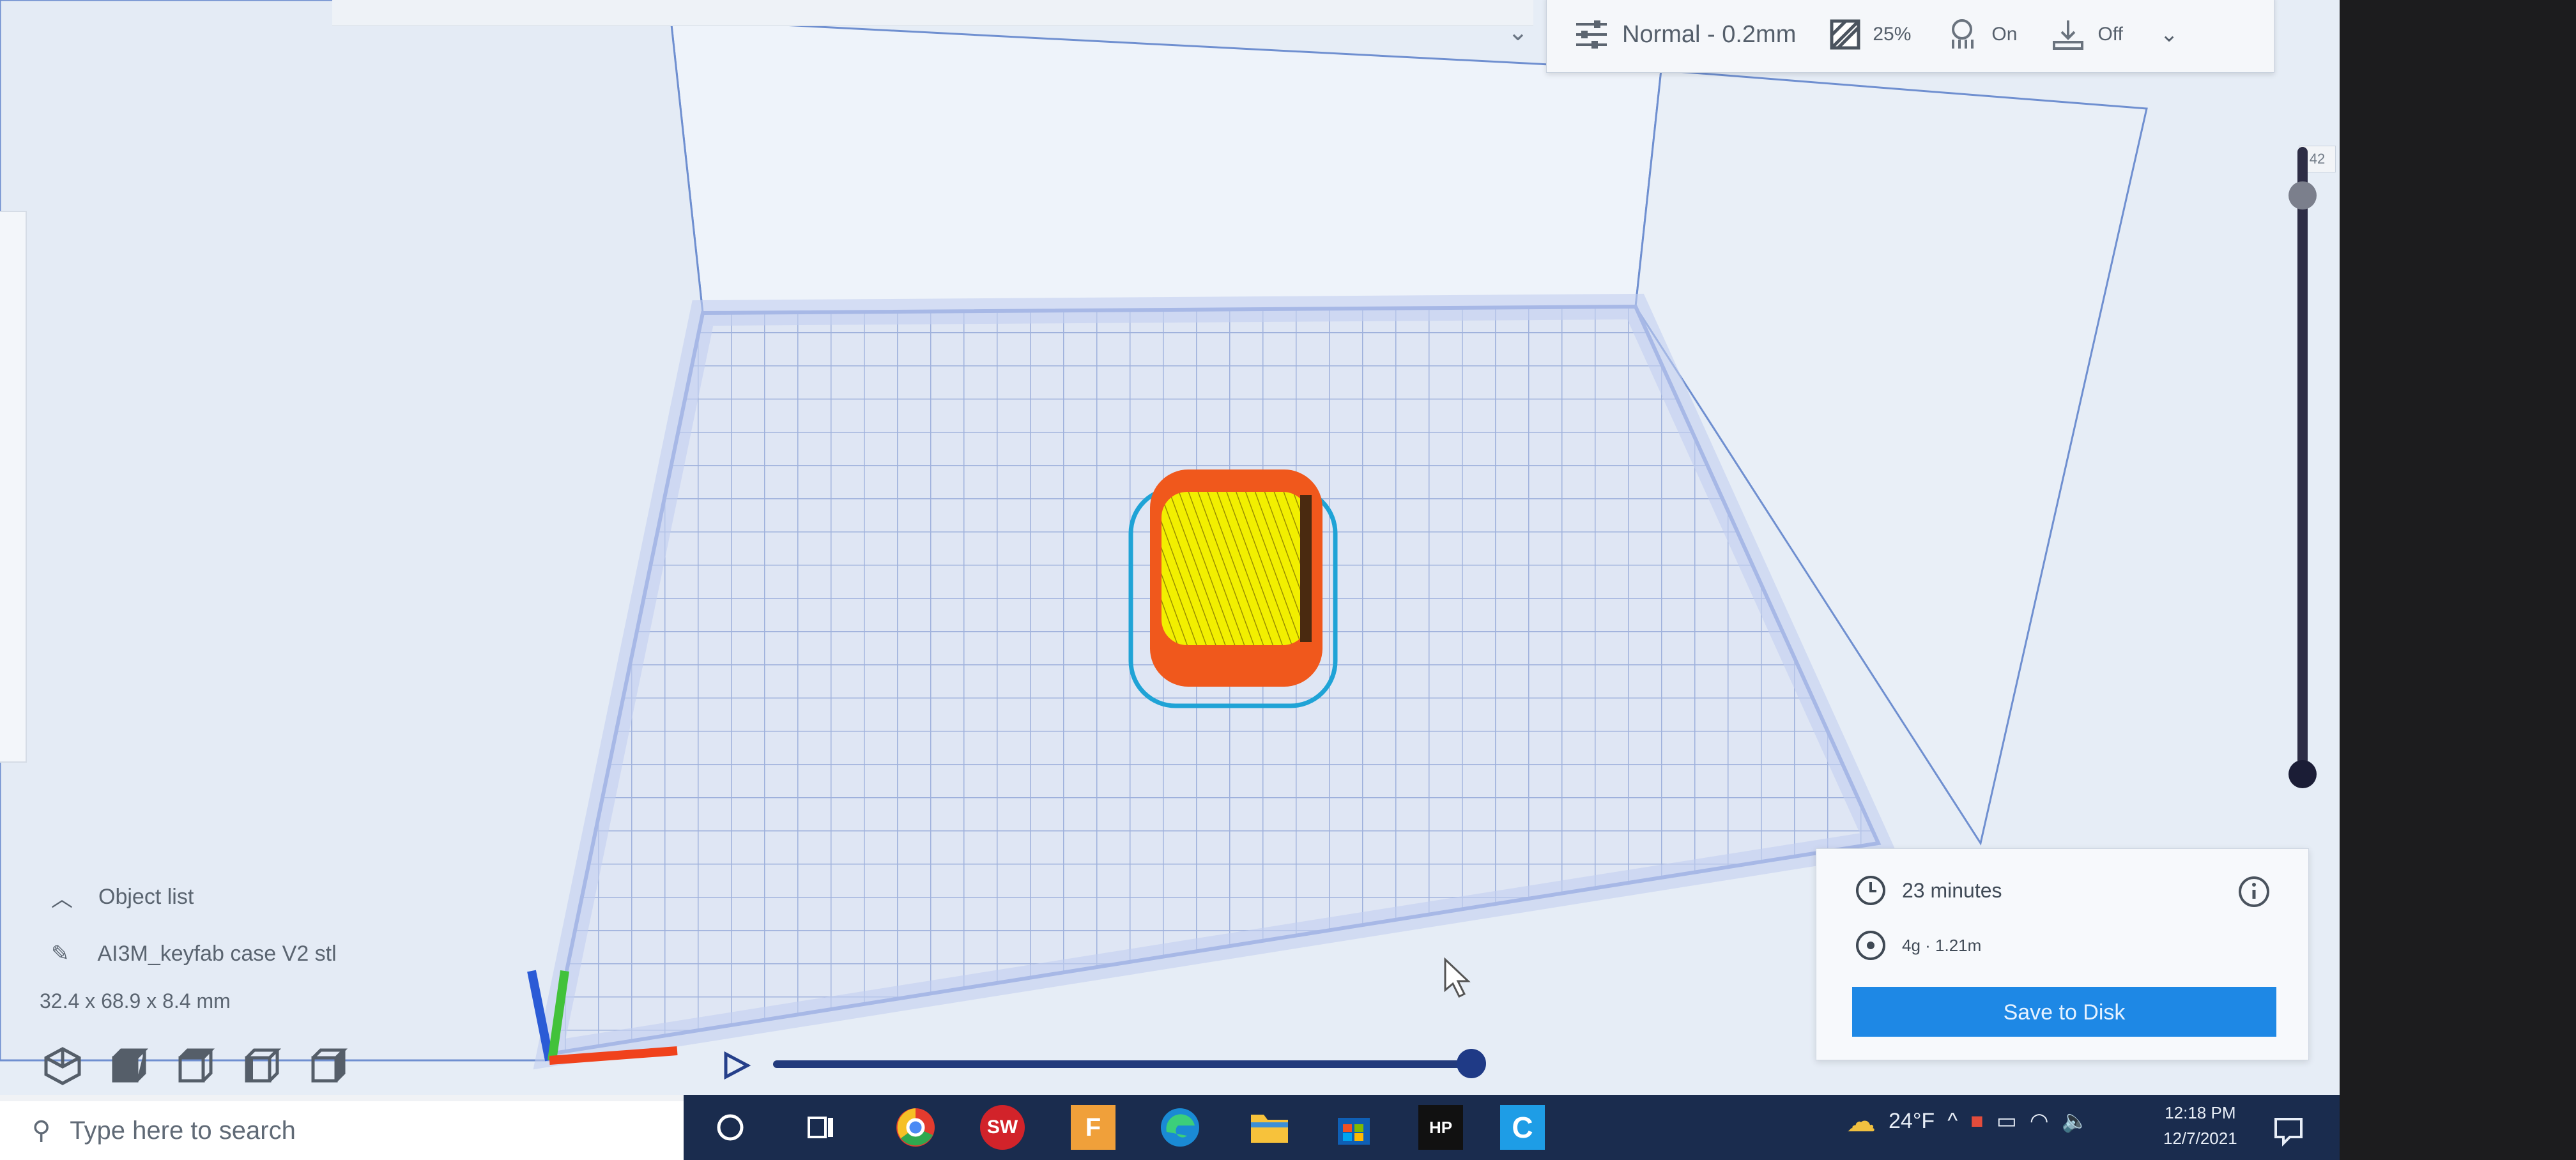 The width and height of the screenshot is (2576, 1160). Describe the element at coordinates (261, 1065) in the screenshot. I see `left-view-icon` at that location.